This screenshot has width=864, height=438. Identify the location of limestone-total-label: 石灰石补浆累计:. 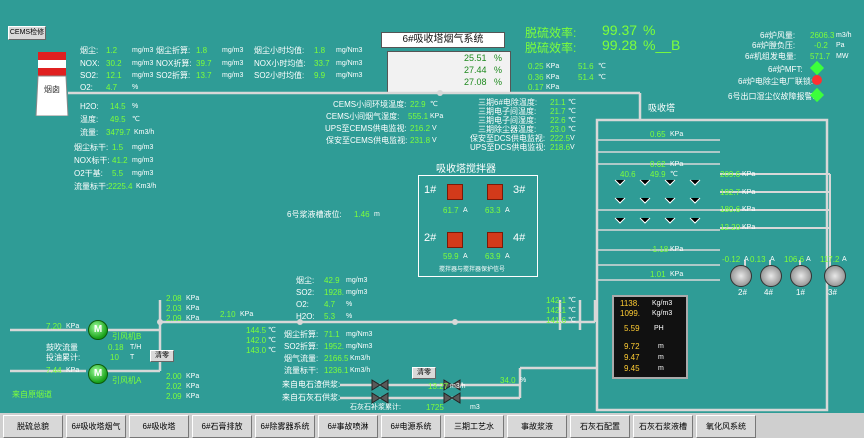
(375, 407).